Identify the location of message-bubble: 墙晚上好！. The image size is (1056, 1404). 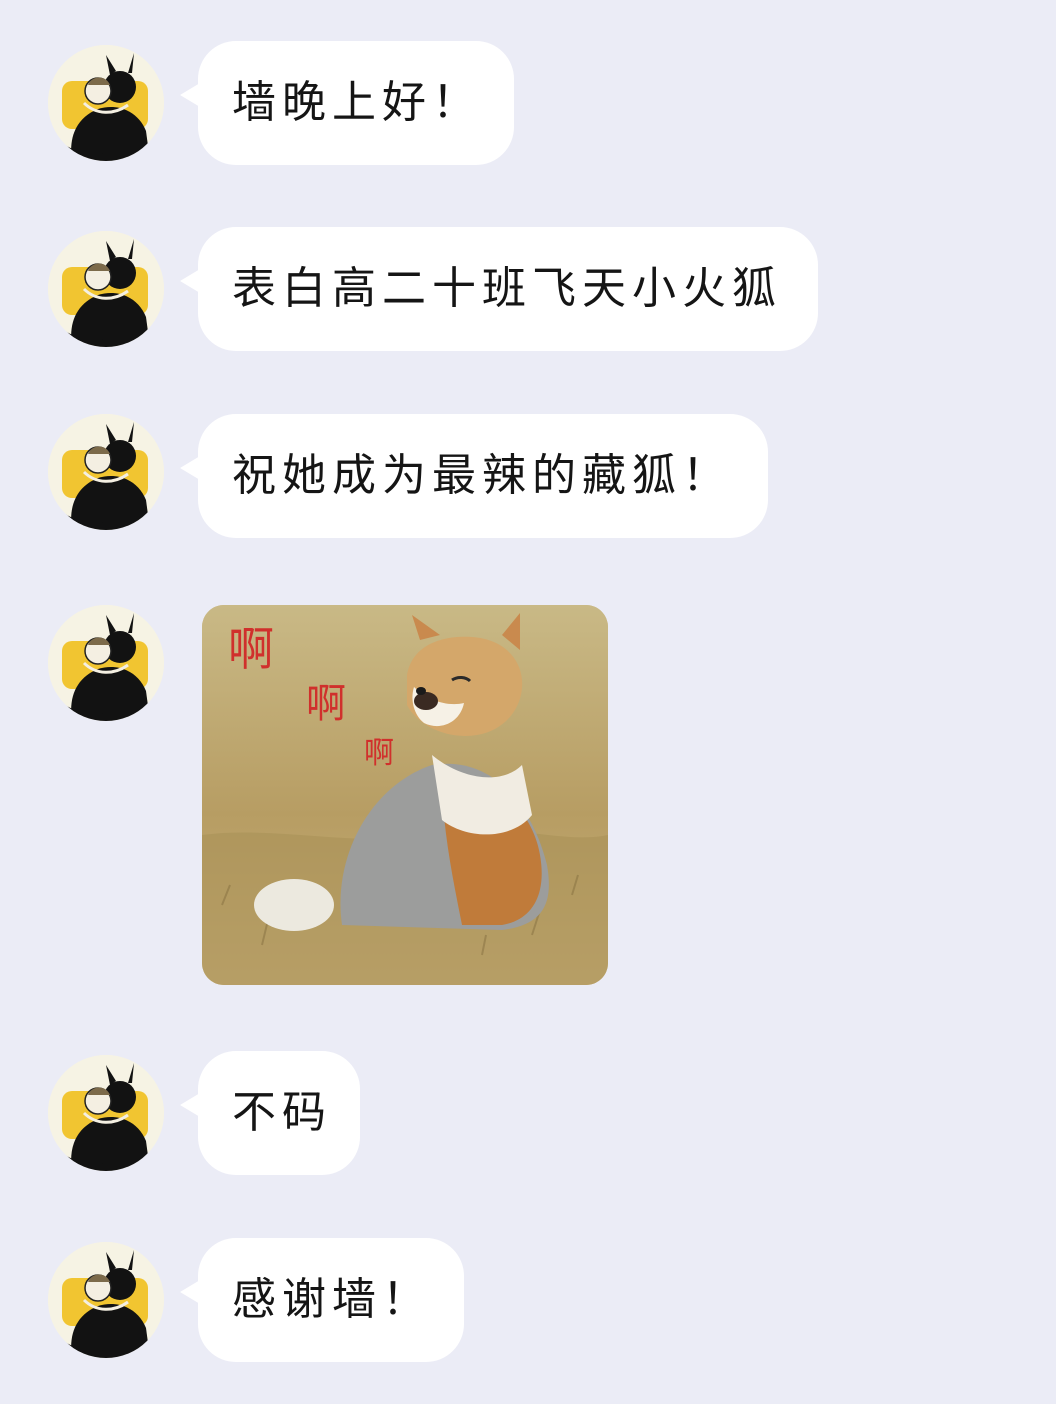
(347, 103).